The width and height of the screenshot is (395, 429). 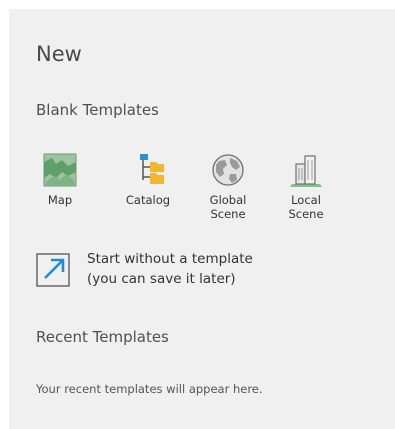 What do you see at coordinates (60, 170) in the screenshot?
I see `map-icon` at bounding box center [60, 170].